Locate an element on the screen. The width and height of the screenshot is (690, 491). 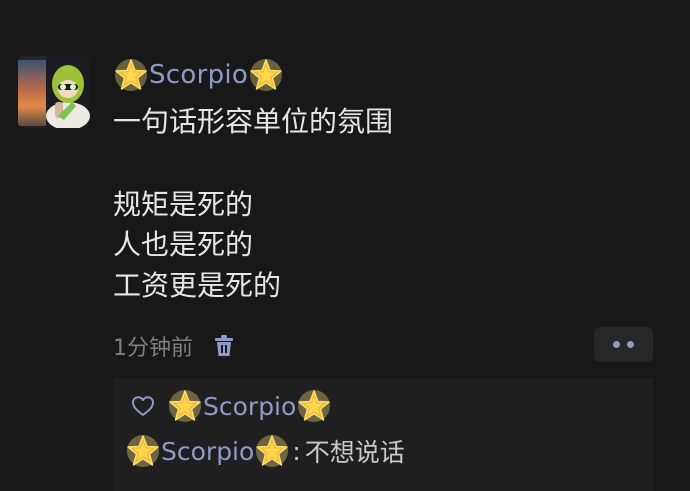
comment-item: Scorpio : 不想说话 is located at coordinates (265, 451).